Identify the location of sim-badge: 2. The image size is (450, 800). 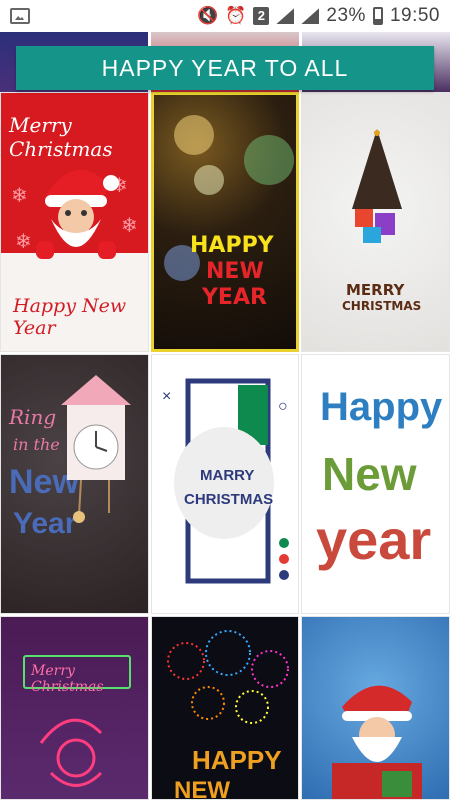
(261, 16).